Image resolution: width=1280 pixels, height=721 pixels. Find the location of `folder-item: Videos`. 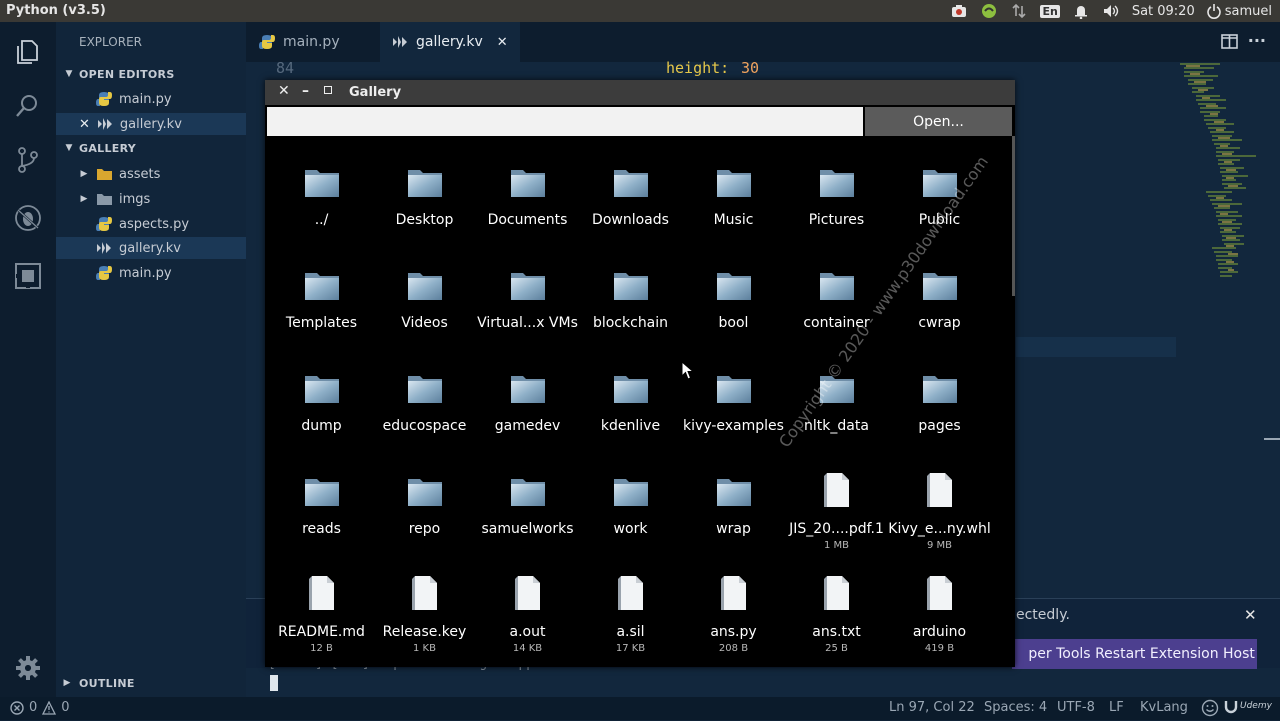

folder-item: Videos is located at coordinates (424, 315).